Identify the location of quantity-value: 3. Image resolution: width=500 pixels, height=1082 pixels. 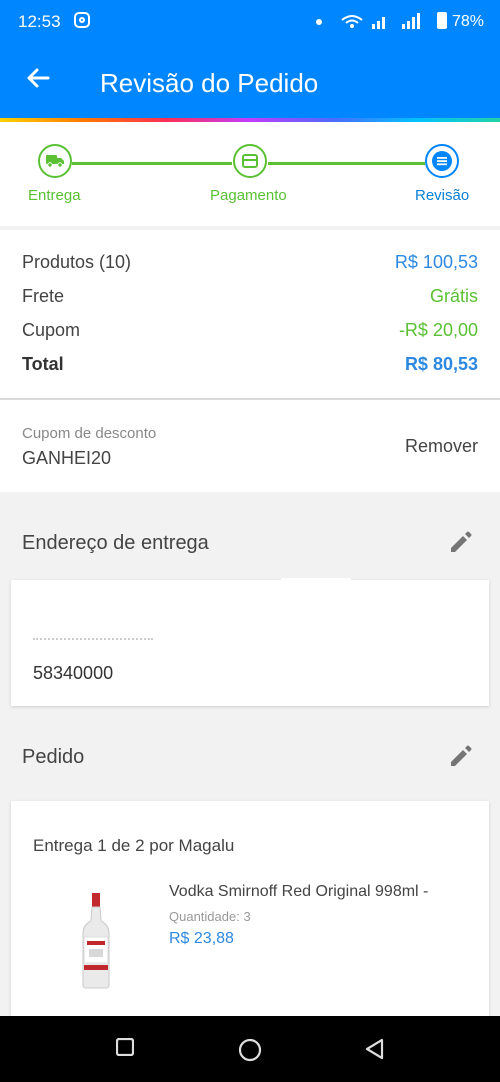
(247, 916).